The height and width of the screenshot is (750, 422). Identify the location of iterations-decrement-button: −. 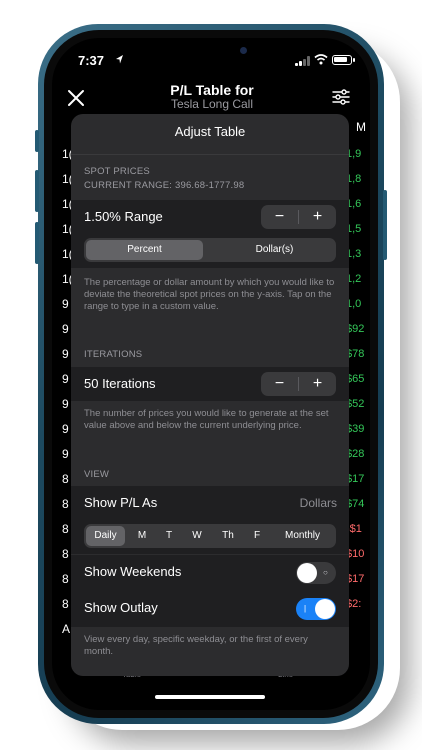
(279, 384).